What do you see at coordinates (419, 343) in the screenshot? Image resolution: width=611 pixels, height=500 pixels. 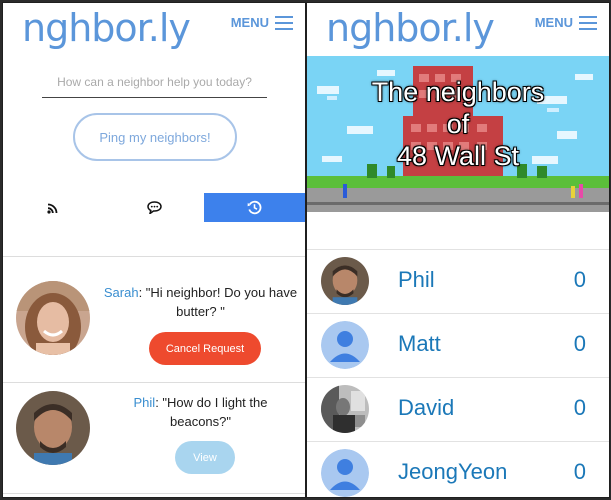 I see `neighbor-name: Matt` at bounding box center [419, 343].